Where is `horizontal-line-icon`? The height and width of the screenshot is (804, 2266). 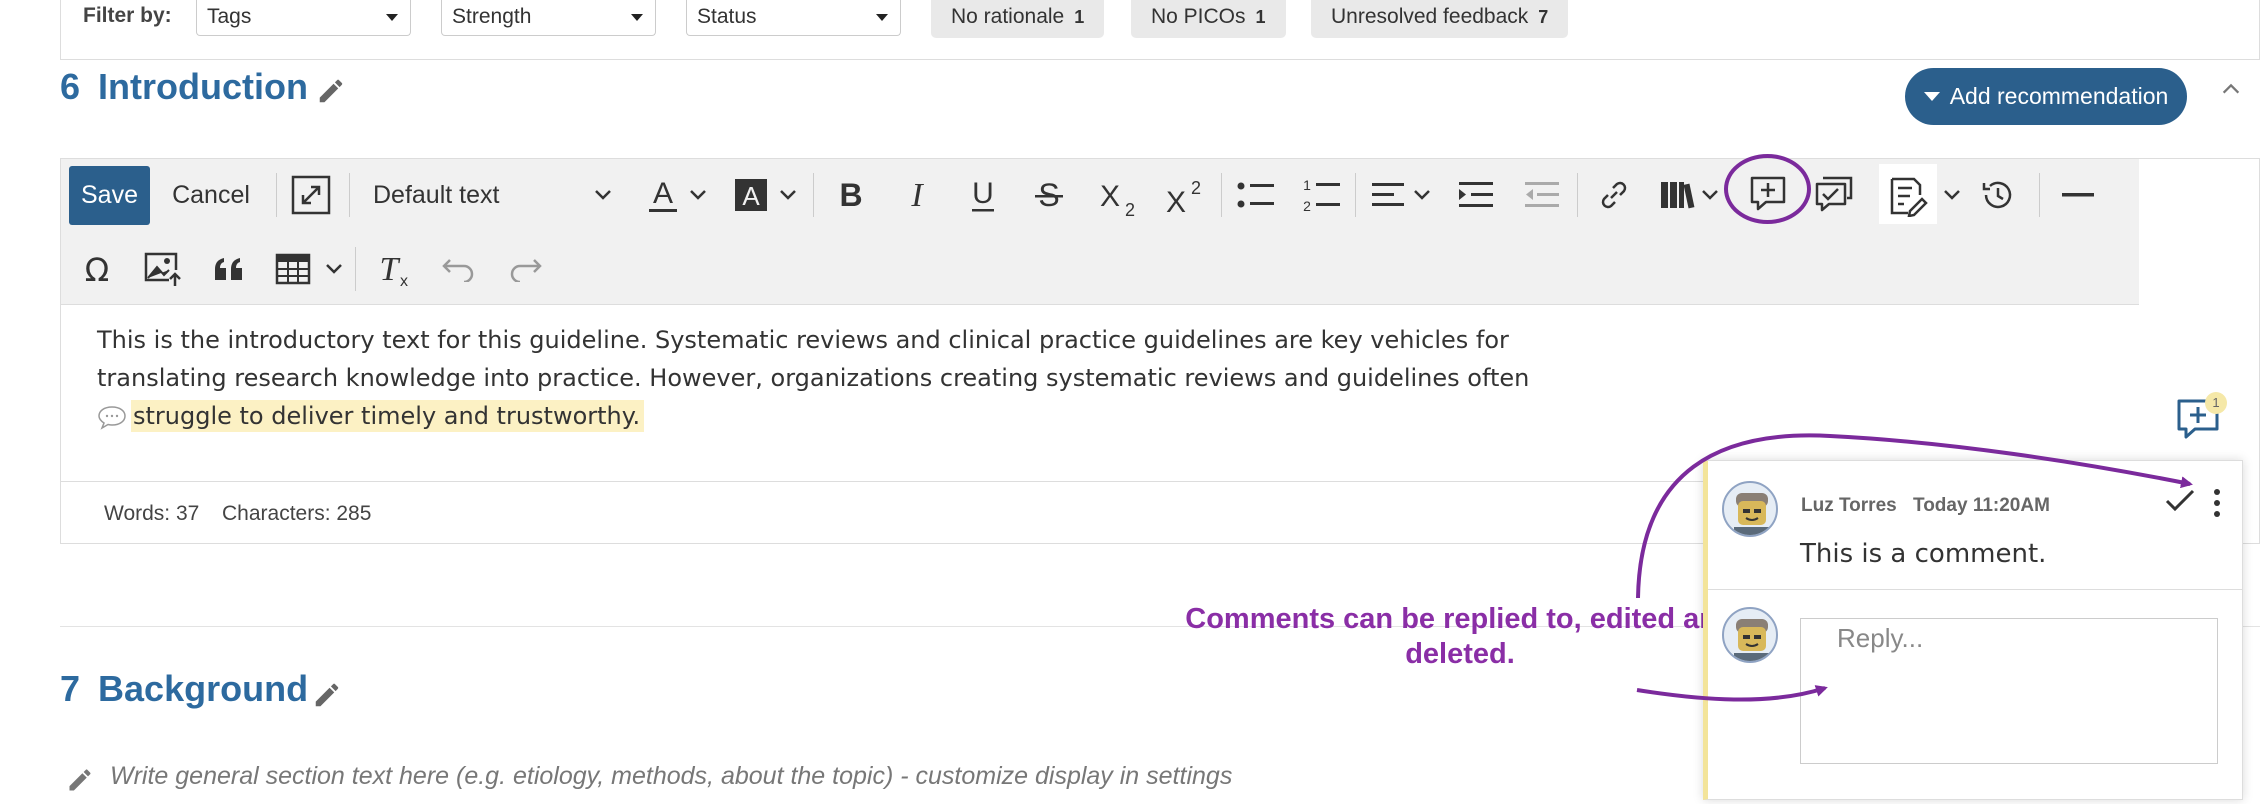
horizontal-line-icon is located at coordinates (2078, 195).